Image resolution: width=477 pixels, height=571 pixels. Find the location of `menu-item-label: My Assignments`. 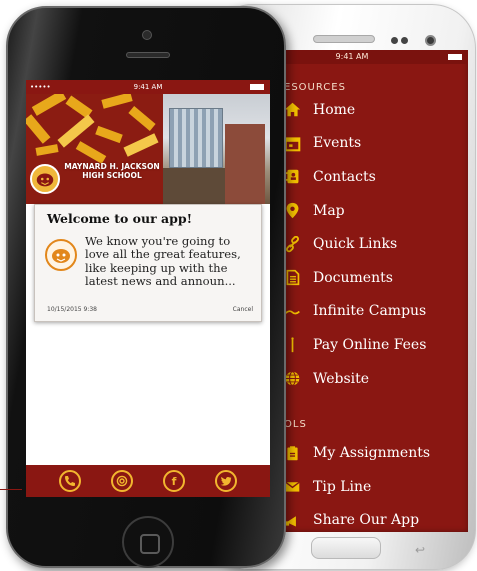

menu-item-label: My Assignments is located at coordinates (372, 453).